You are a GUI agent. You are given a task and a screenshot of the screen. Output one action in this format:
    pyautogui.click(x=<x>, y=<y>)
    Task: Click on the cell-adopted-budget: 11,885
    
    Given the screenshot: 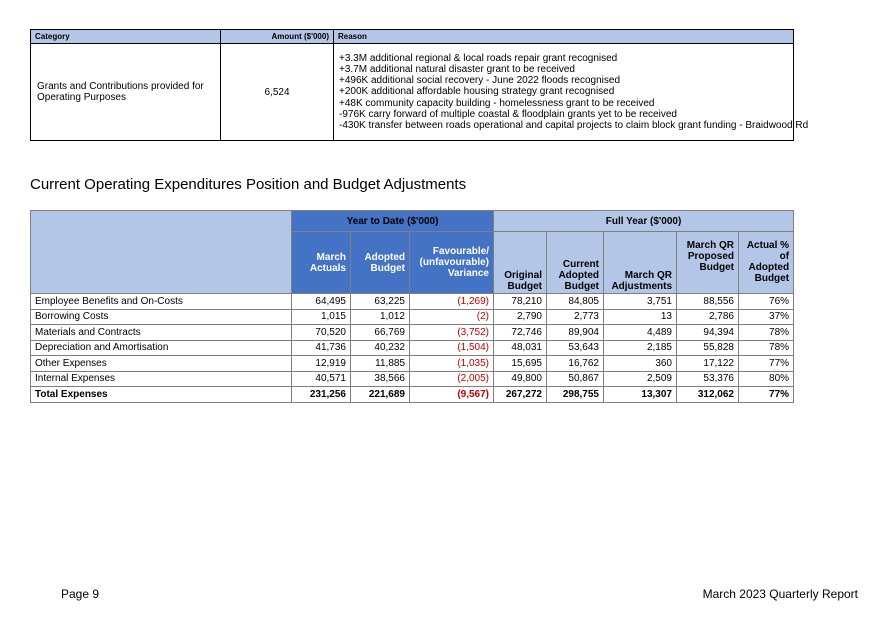 What is the action you would take?
    pyautogui.click(x=380, y=363)
    